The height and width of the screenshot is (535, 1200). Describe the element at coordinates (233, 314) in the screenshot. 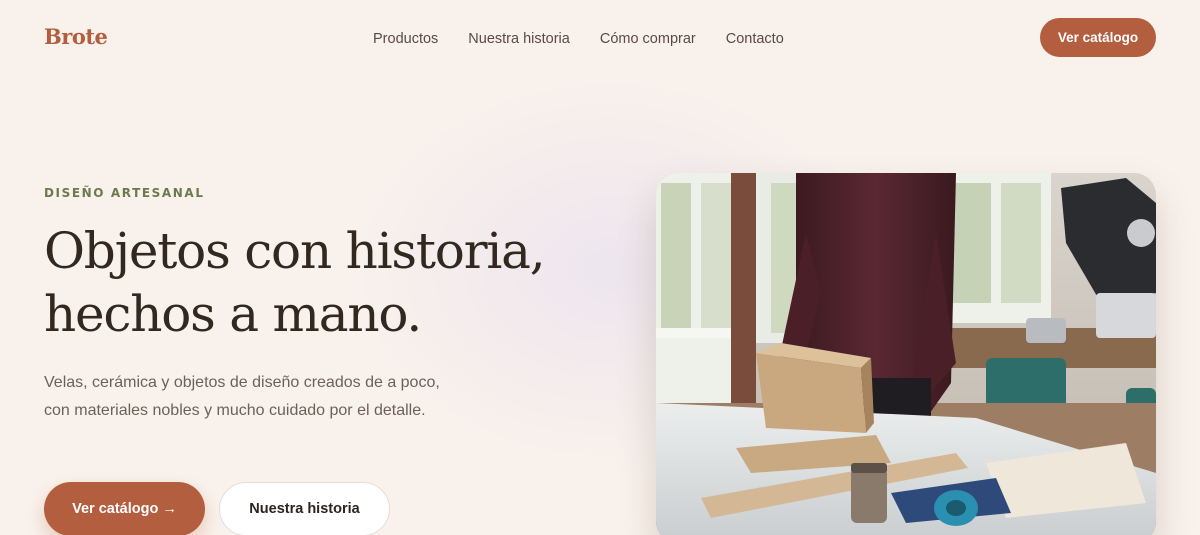

I see `hero-title-line-2: hechos a mano.` at that location.